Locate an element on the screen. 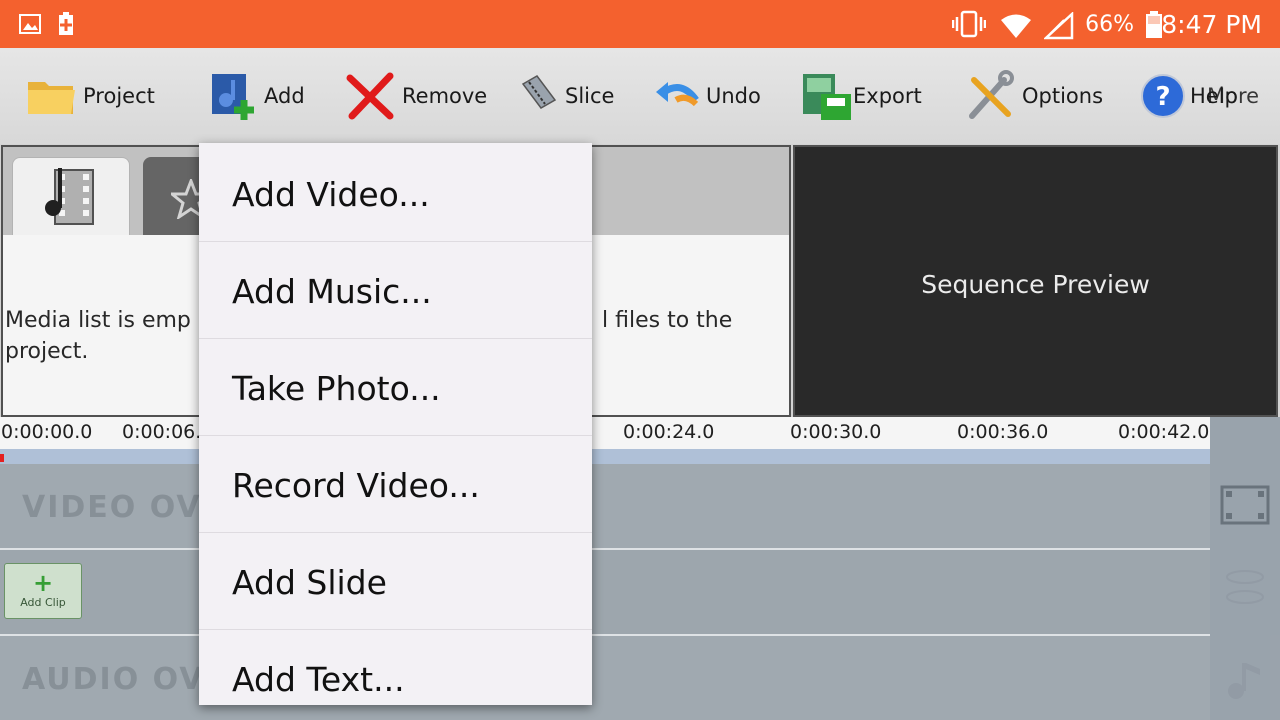 The width and height of the screenshot is (1280, 720). red-x-icon is located at coordinates (370, 96).